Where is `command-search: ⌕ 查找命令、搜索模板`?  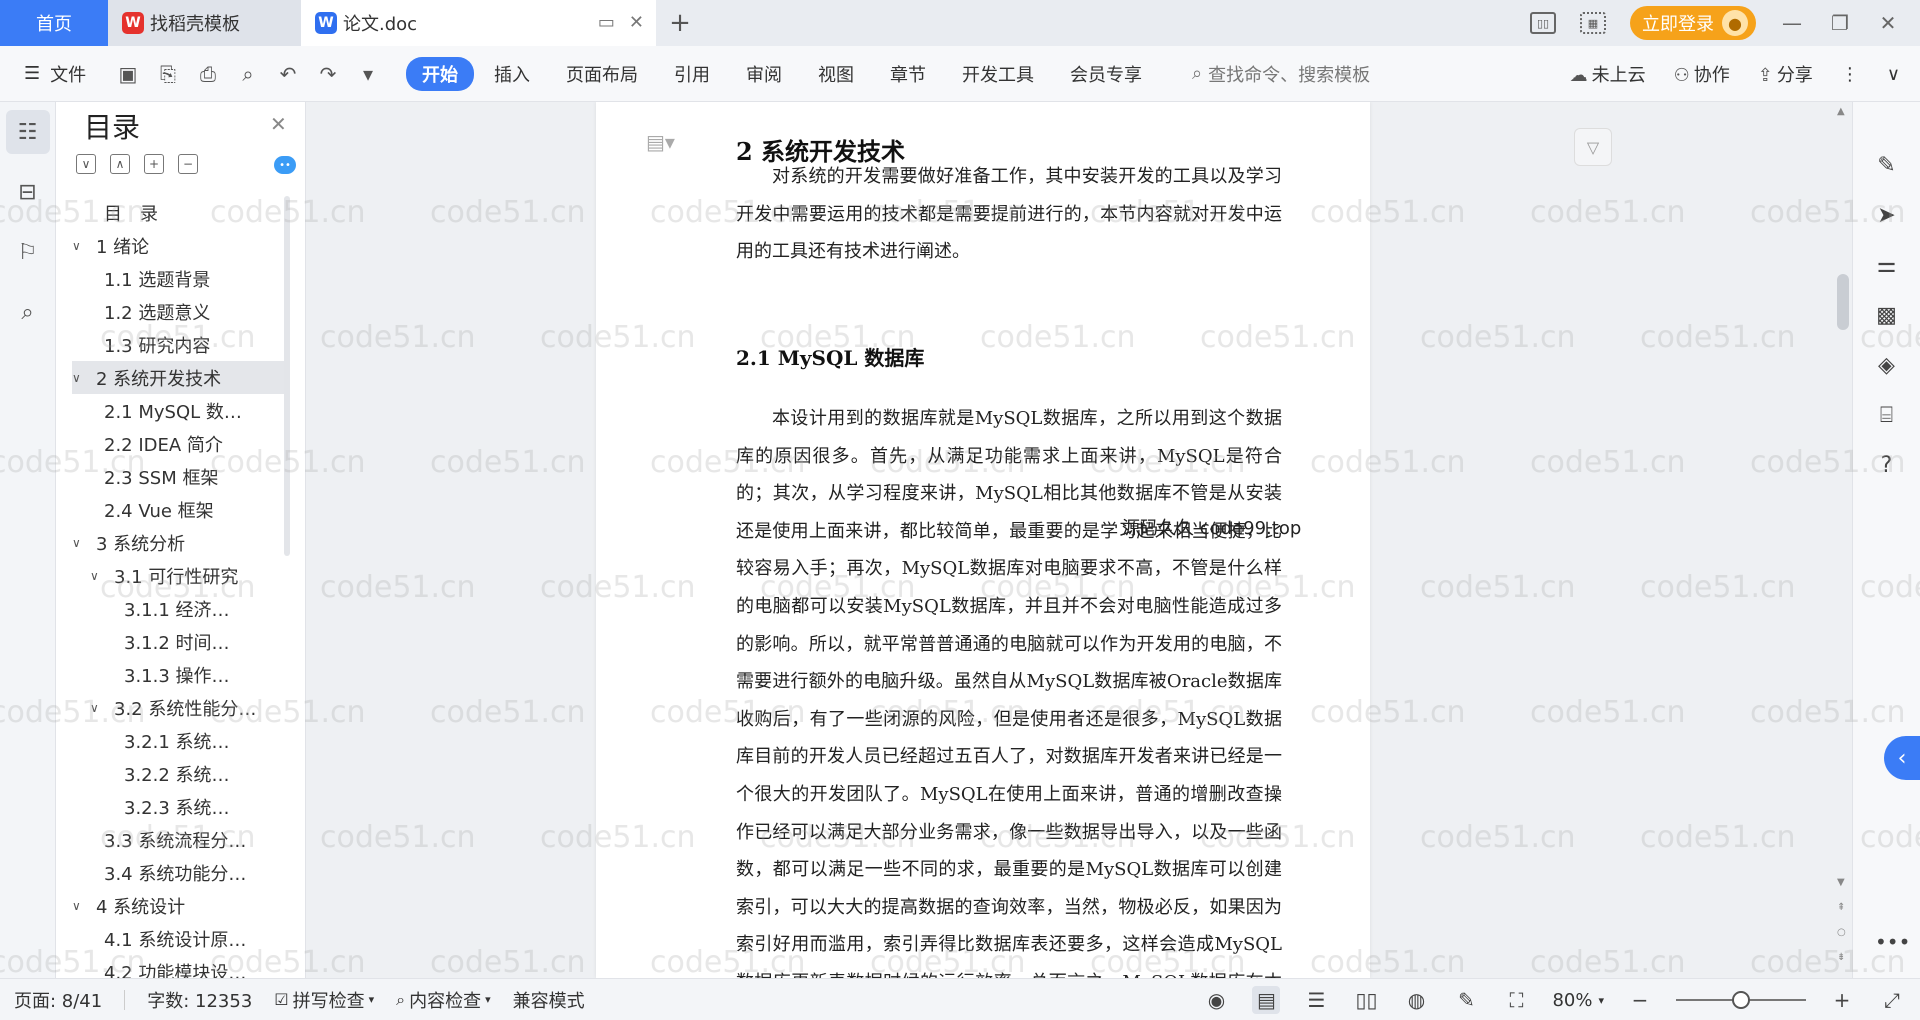
command-search: ⌕ 查找命令、搜索模板 is located at coordinates (1281, 74).